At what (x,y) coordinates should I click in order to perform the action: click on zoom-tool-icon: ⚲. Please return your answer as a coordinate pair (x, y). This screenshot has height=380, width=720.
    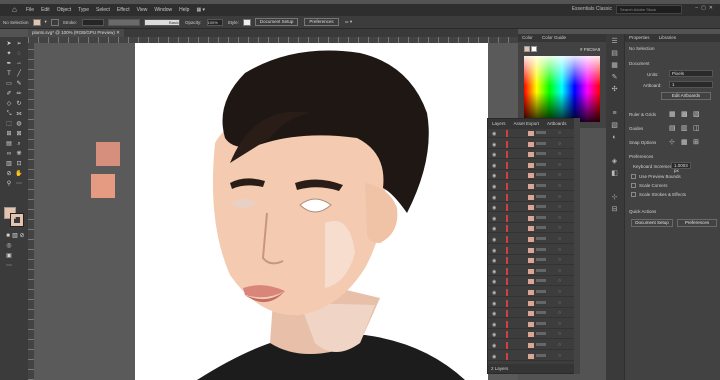
    Looking at the image, I should click on (9, 184).